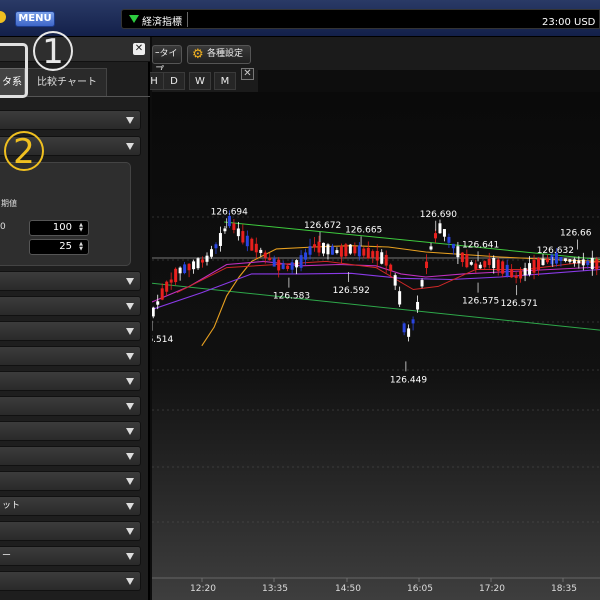  Describe the element at coordinates (229, 212) in the screenshot. I see `price-label: 126.694` at that location.